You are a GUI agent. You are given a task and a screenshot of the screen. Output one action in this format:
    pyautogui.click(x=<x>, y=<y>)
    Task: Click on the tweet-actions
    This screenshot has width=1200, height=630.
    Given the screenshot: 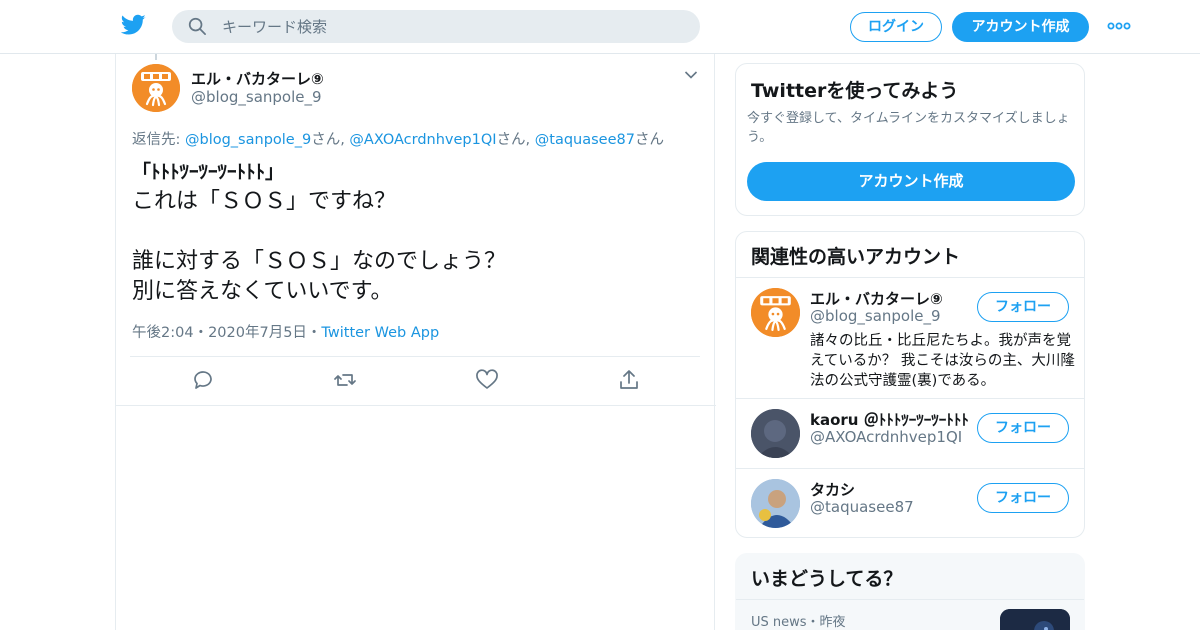 What is the action you would take?
    pyautogui.click(x=416, y=381)
    